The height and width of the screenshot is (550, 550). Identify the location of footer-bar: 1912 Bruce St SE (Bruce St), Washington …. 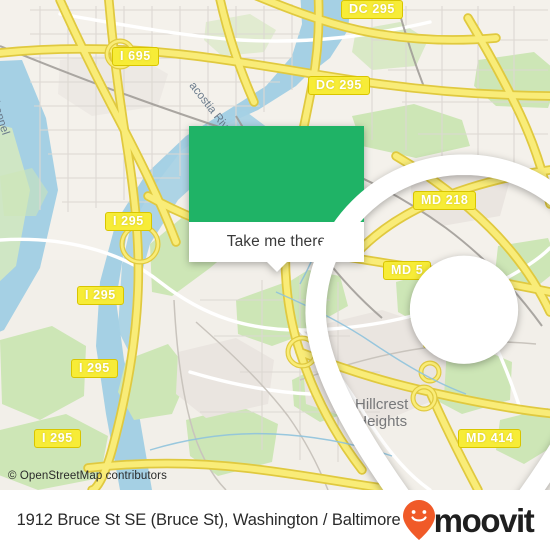
(275, 520).